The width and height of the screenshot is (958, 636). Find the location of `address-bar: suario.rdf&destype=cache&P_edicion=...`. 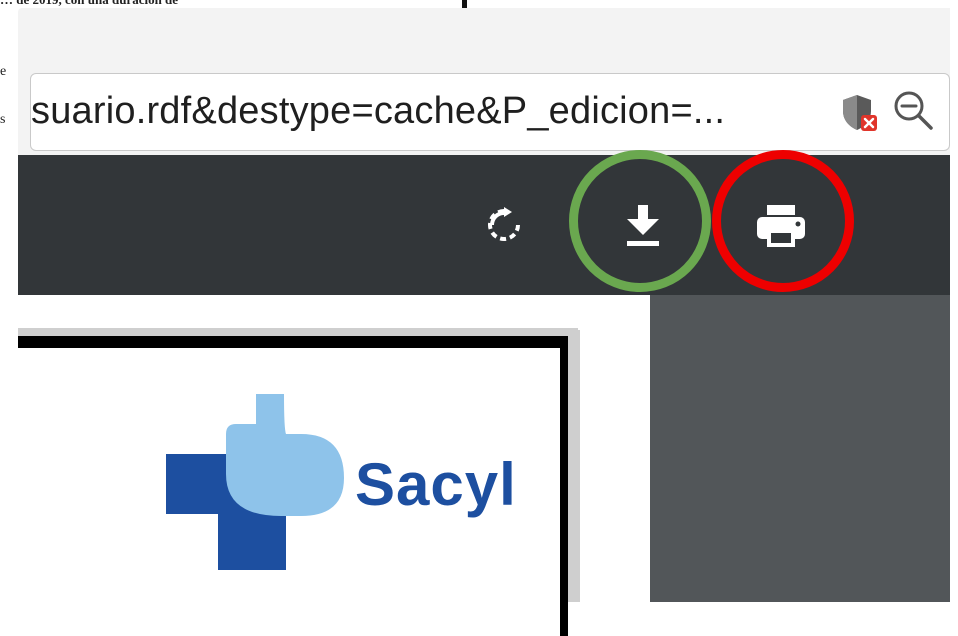

address-bar: suario.rdf&destype=cache&P_edicion=... is located at coordinates (490, 112).